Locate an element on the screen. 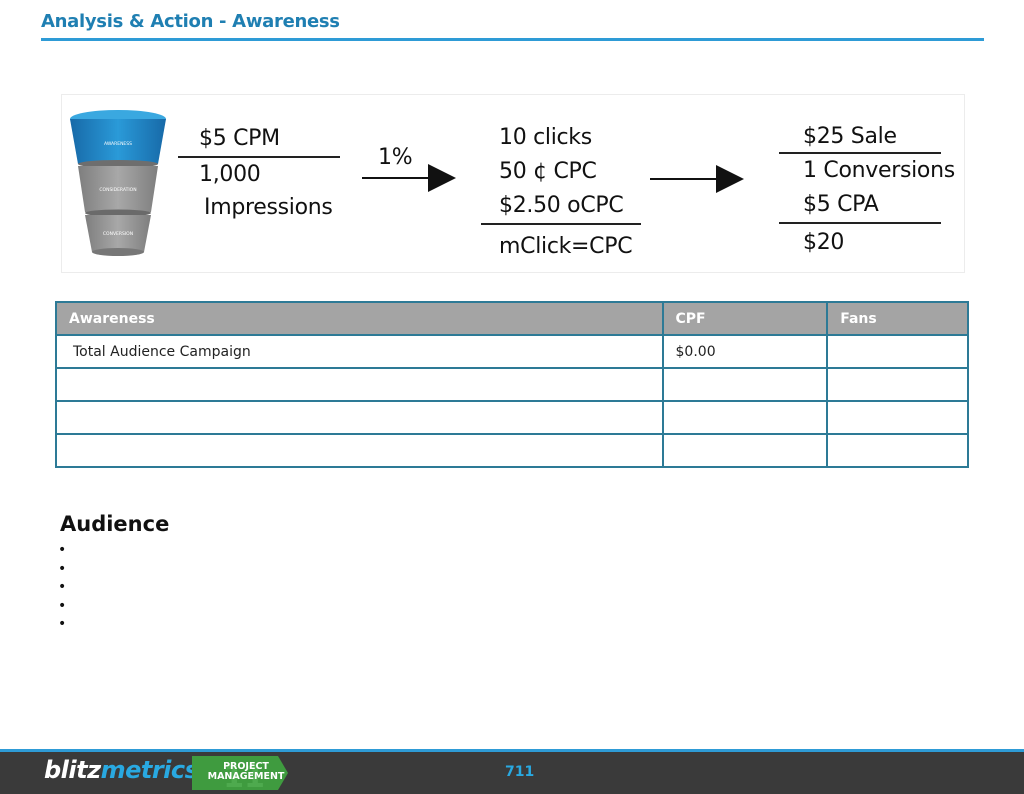  column-header-awareness: Awareness is located at coordinates (359, 318).